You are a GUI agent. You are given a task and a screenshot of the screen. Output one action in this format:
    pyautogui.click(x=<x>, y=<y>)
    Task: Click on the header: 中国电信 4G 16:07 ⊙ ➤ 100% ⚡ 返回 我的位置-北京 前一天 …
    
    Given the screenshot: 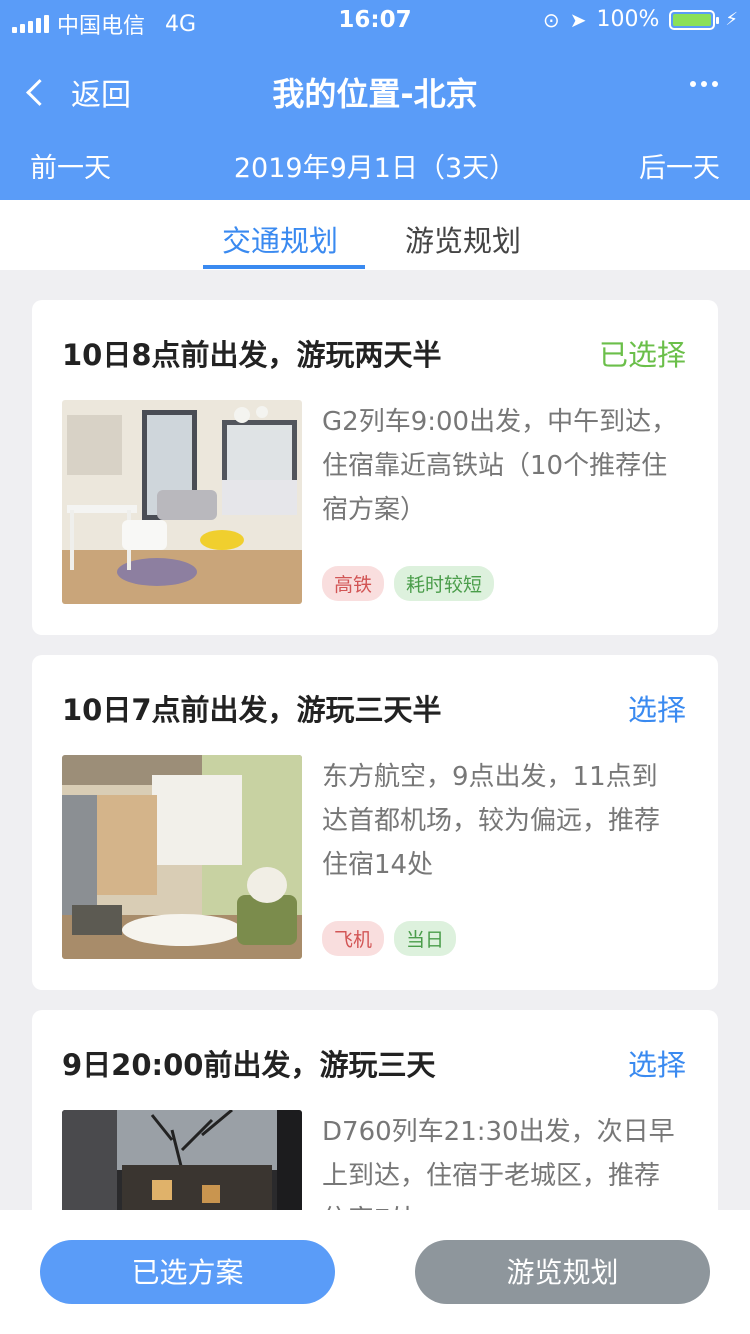 What is the action you would take?
    pyautogui.click(x=375, y=100)
    